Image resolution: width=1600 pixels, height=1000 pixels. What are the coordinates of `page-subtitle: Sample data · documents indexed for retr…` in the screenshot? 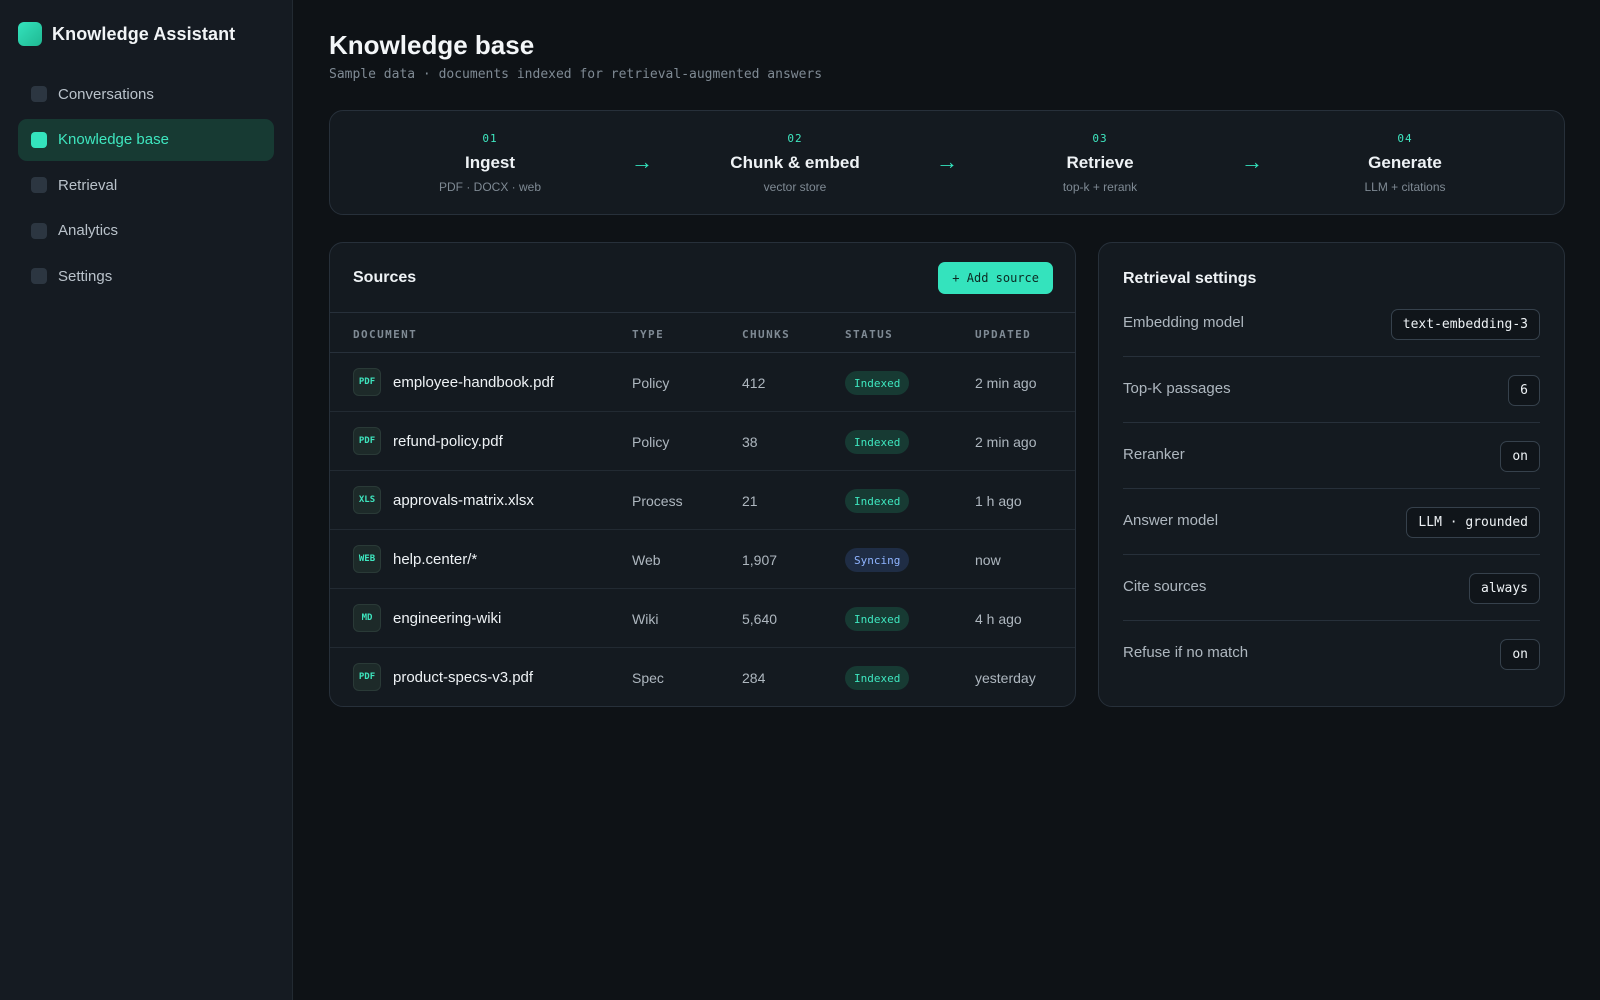 It's located at (576, 74).